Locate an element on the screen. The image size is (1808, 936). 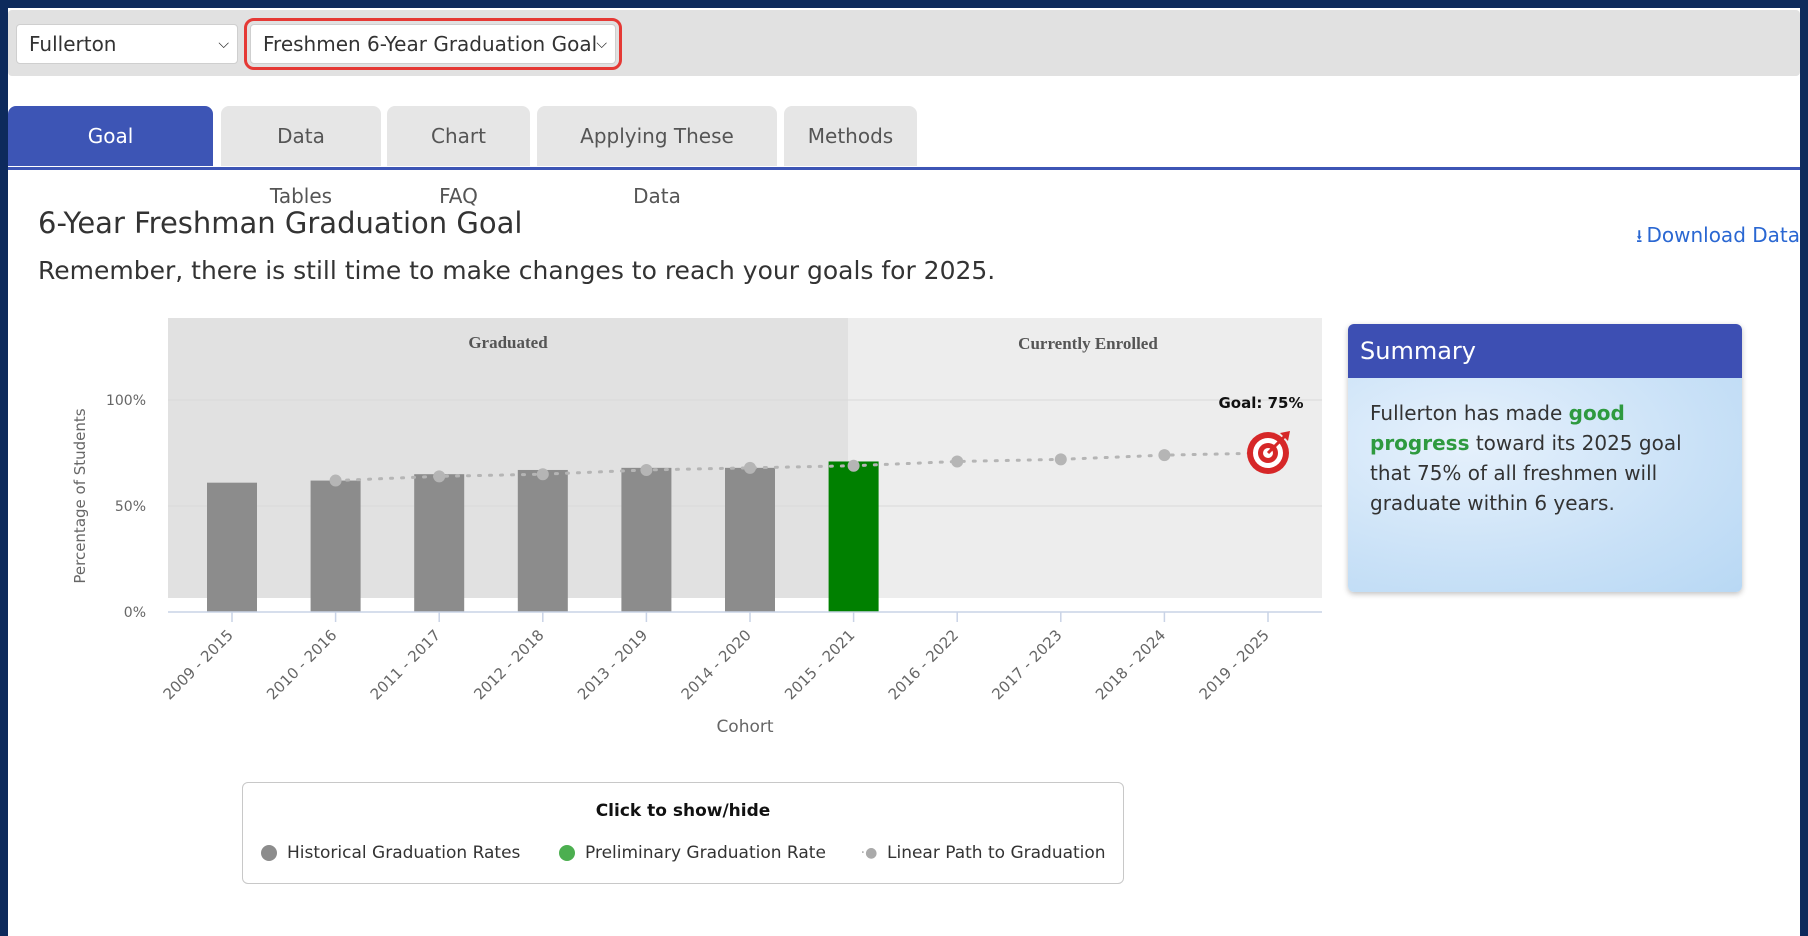
y-tick-label: 100% is located at coordinates (126, 401).